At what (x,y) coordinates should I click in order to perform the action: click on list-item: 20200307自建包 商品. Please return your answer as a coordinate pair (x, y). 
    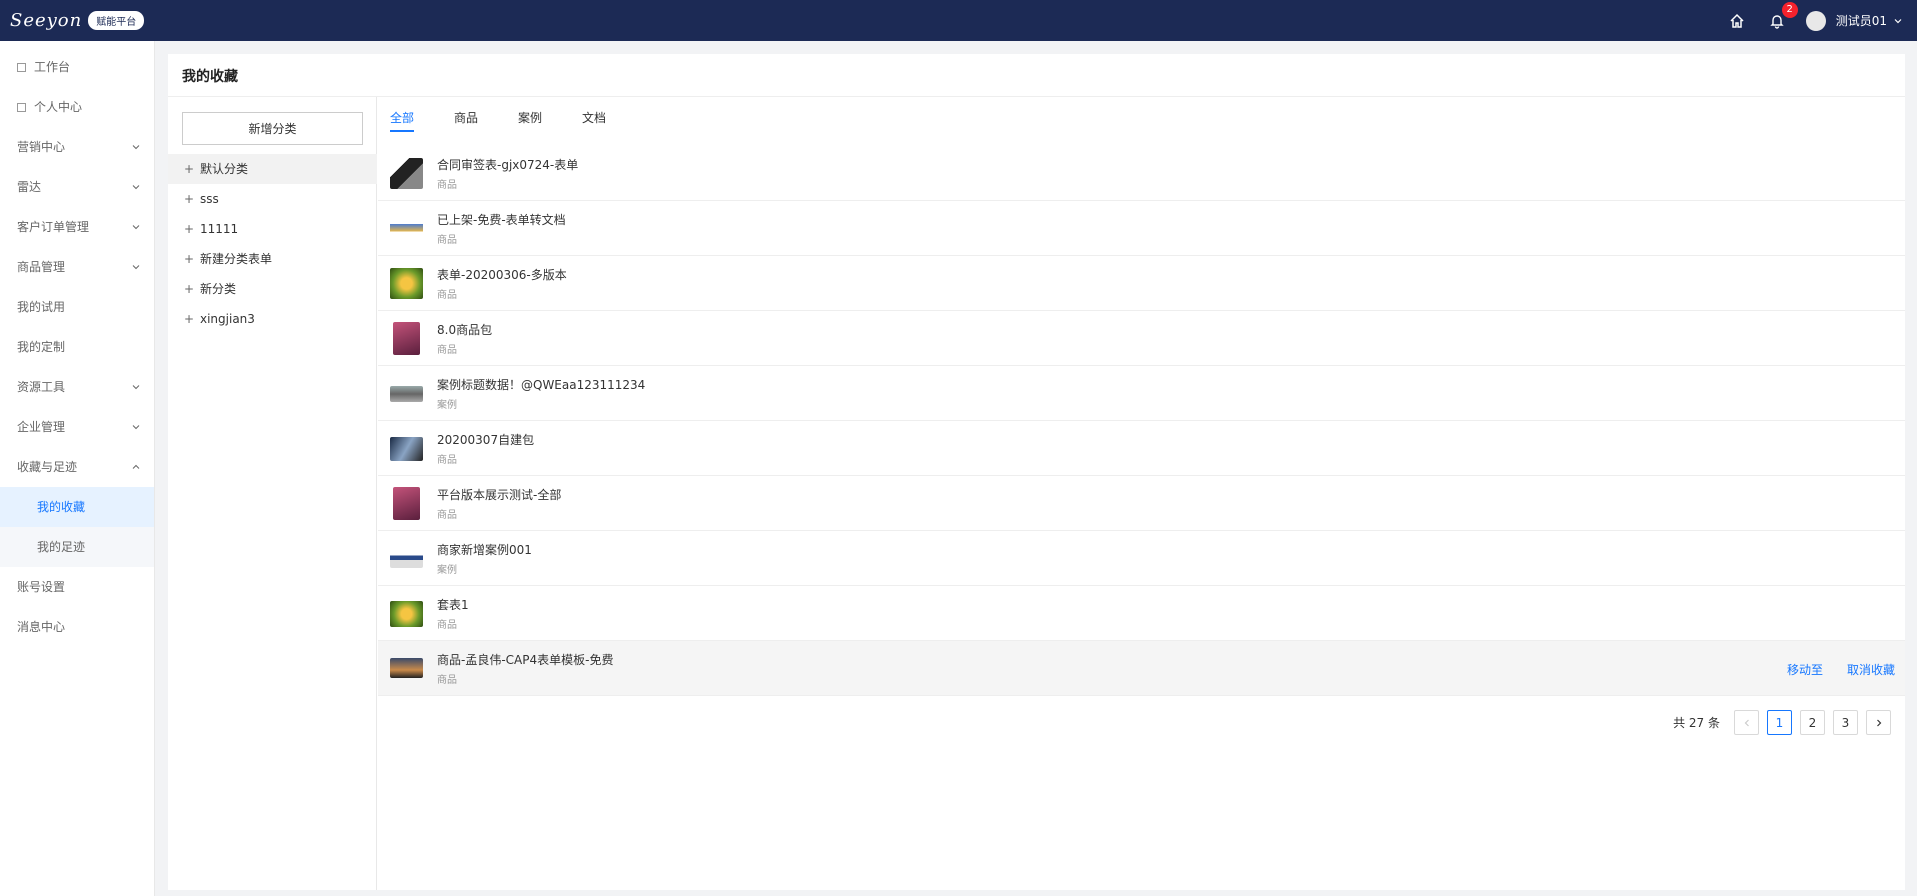
    Looking at the image, I should click on (1141, 448).